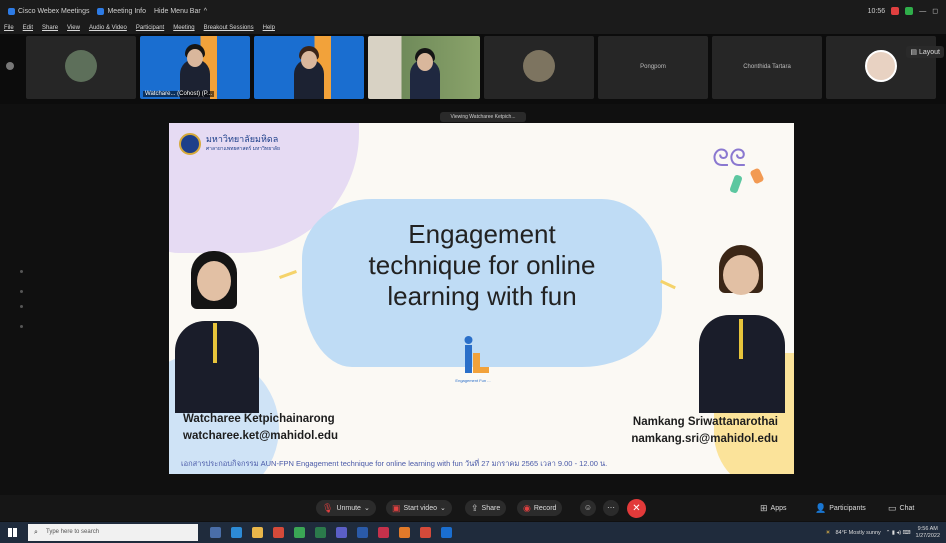  What do you see at coordinates (28, 28) in the screenshot?
I see `menu-edit: Edit` at bounding box center [28, 28].